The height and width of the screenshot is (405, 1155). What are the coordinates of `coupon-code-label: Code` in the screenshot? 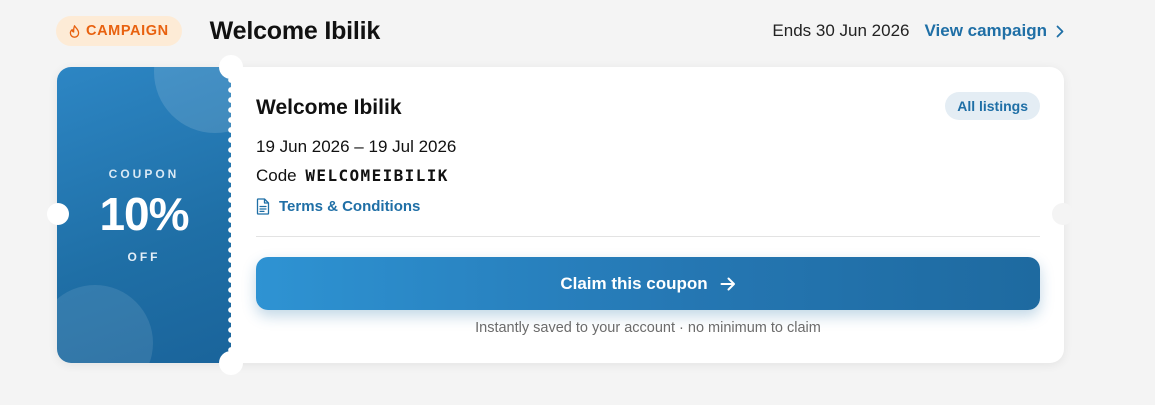 It's located at (276, 175).